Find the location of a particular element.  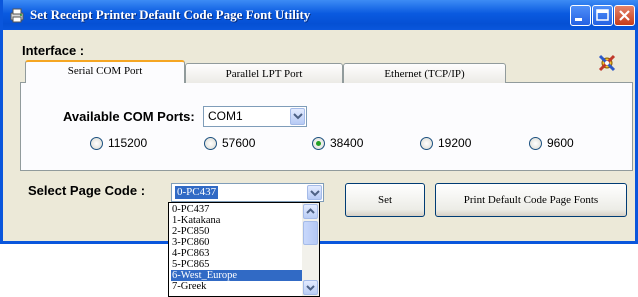

list-item: 4-PC863 is located at coordinates (237, 253).